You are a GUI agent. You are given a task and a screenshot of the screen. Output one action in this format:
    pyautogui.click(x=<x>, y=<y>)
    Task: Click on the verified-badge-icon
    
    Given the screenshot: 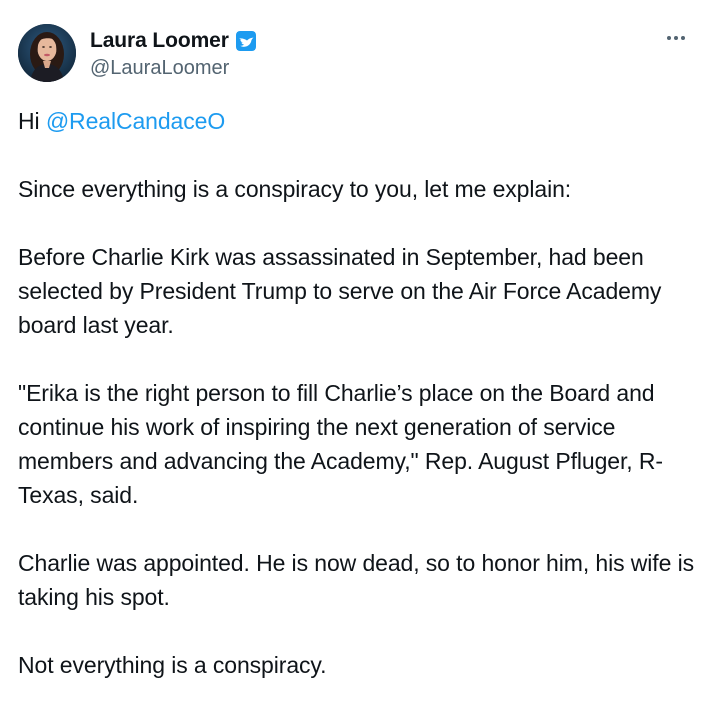 What is the action you would take?
    pyautogui.click(x=246, y=41)
    